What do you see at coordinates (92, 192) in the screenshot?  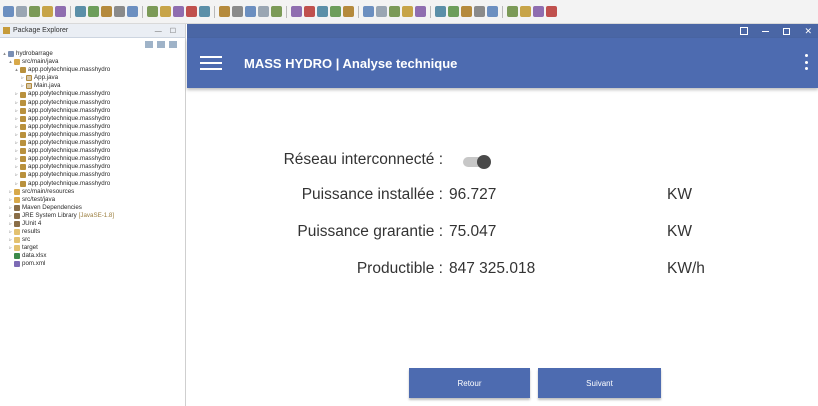 I see `tree-item: ▹ src/main/resources` at bounding box center [92, 192].